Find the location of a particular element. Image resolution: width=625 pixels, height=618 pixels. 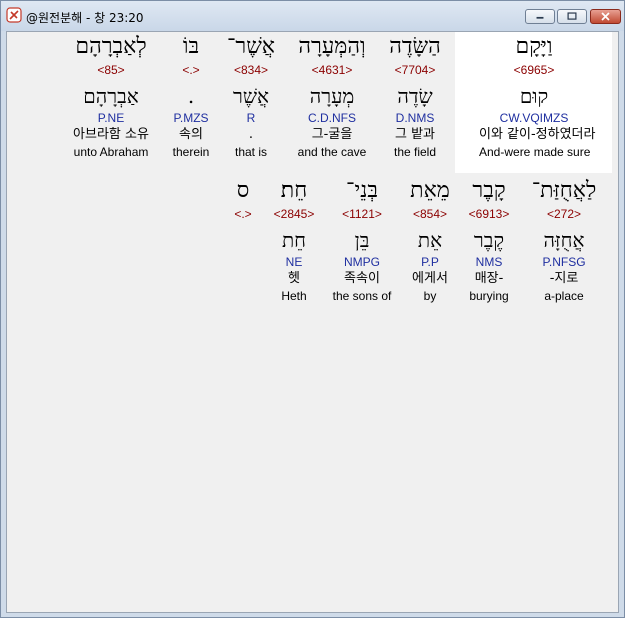

maximize-button is located at coordinates (572, 16).